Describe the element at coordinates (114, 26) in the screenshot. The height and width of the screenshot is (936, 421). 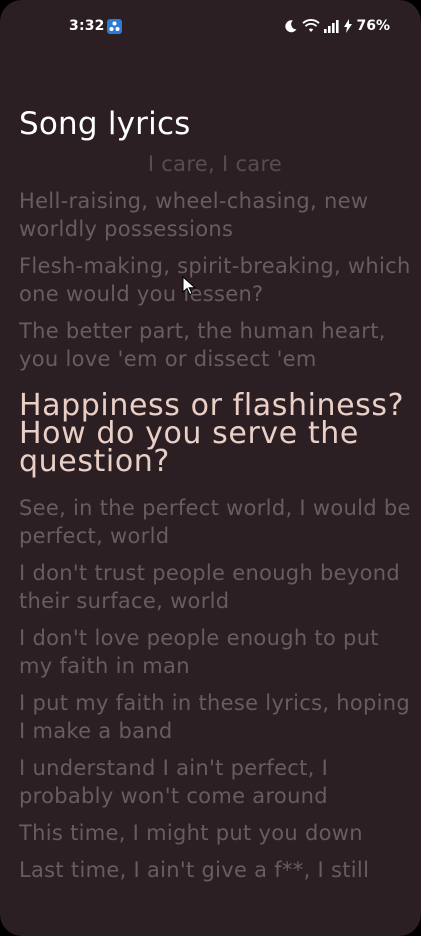
I see `notification-app-icon` at that location.